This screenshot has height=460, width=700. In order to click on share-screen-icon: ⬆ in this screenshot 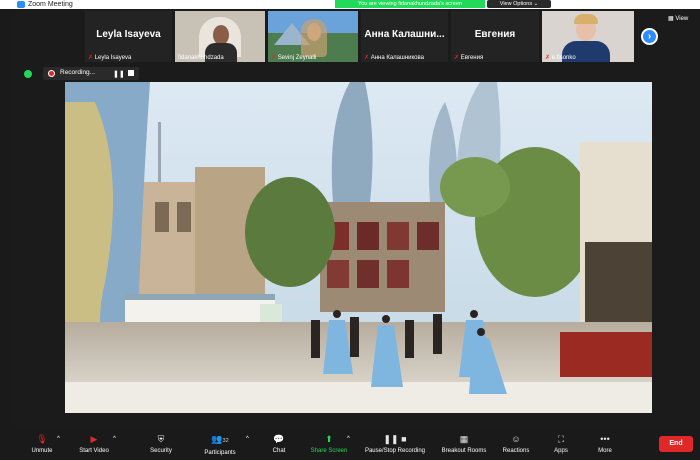, I will do `click(329, 439)`.